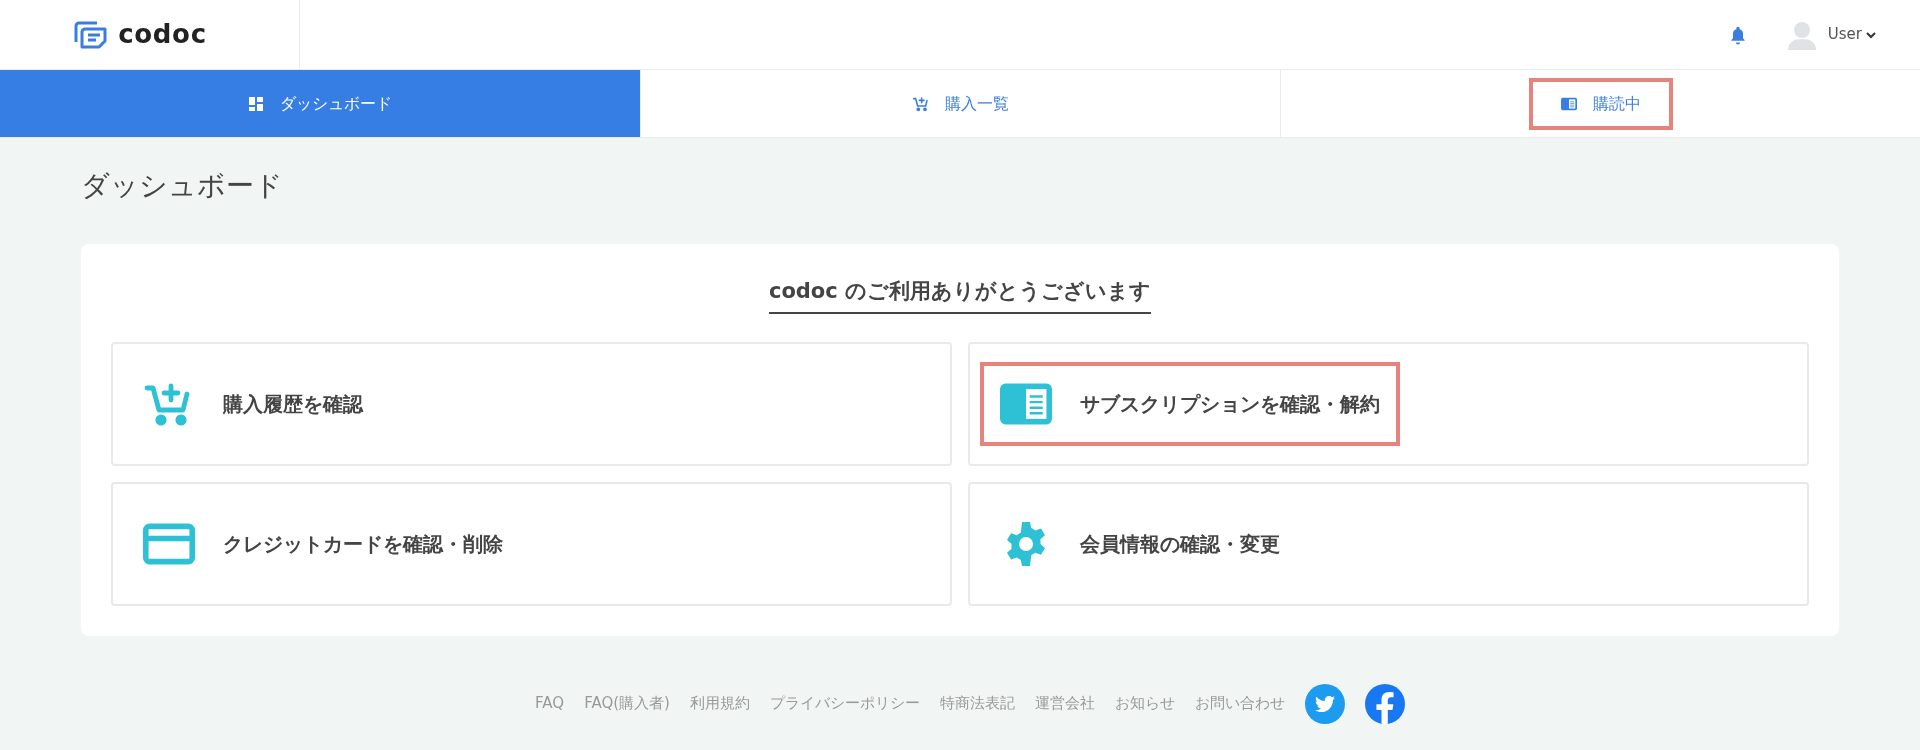  What do you see at coordinates (1230, 404) in the screenshot?
I see `card-label: サブスクリプションを確認・解約` at bounding box center [1230, 404].